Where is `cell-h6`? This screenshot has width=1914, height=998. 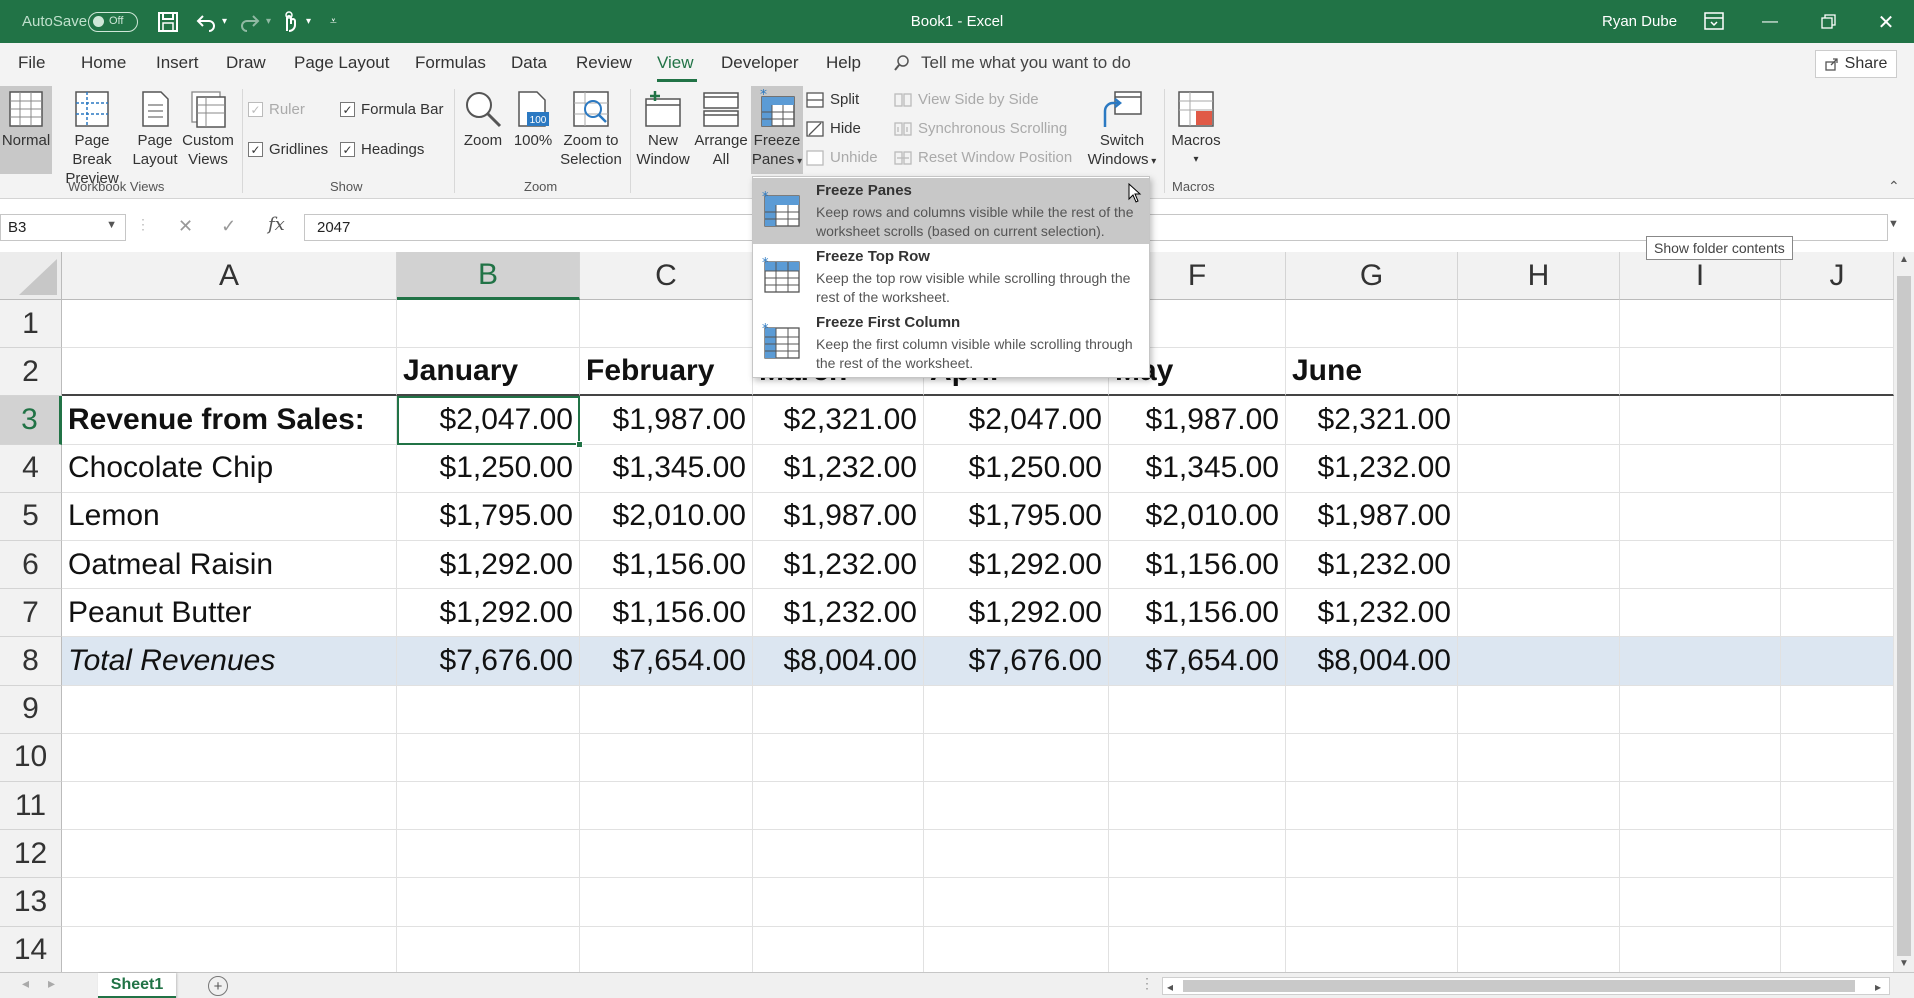 cell-h6 is located at coordinates (1539, 565).